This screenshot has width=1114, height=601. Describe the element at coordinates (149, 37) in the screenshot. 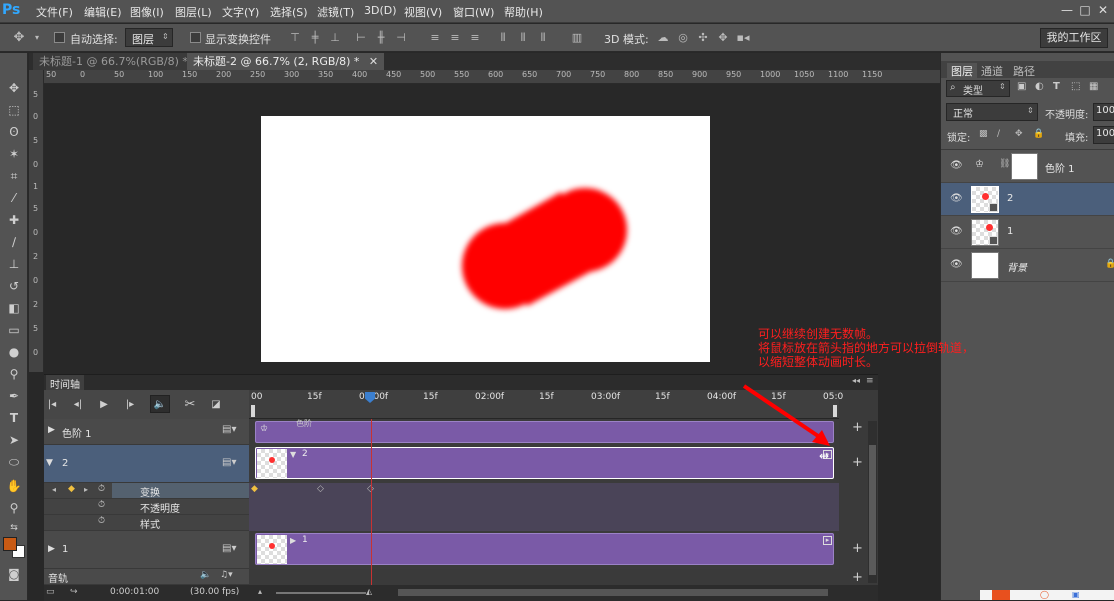

I see `auto-select-dropdown: 图层 ⇕` at that location.